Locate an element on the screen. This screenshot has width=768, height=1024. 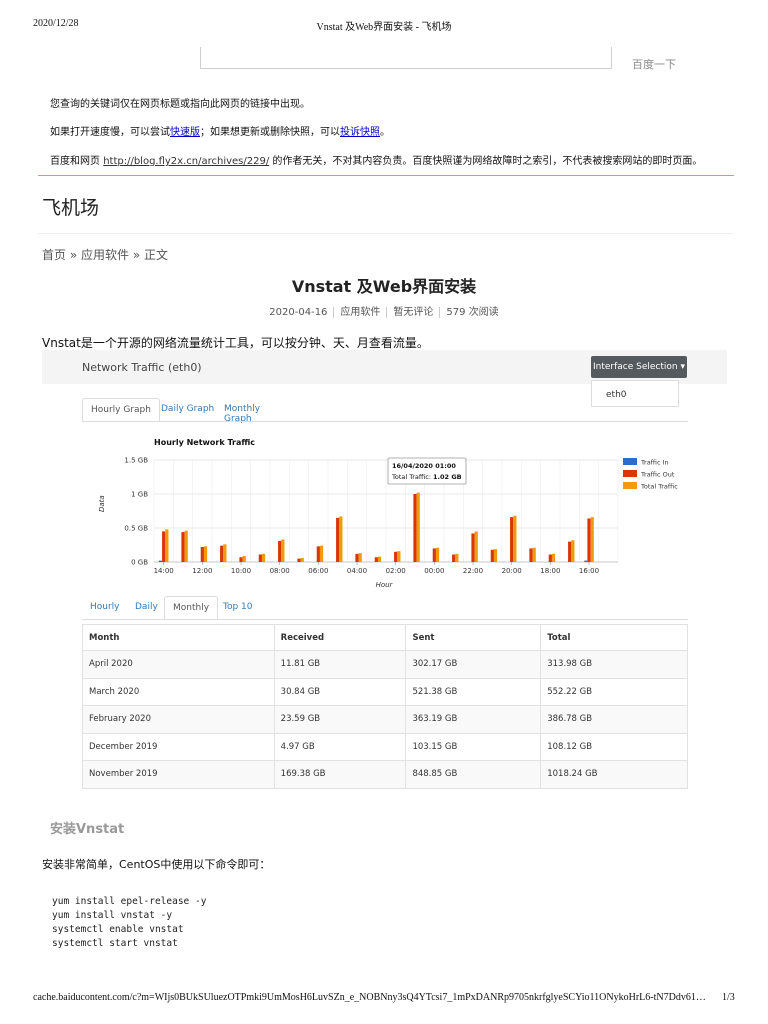
post-intro: Vnstat是一个开源的网络流量统计工具，可以按分钟、天、月查看流量。 is located at coordinates (235, 343).